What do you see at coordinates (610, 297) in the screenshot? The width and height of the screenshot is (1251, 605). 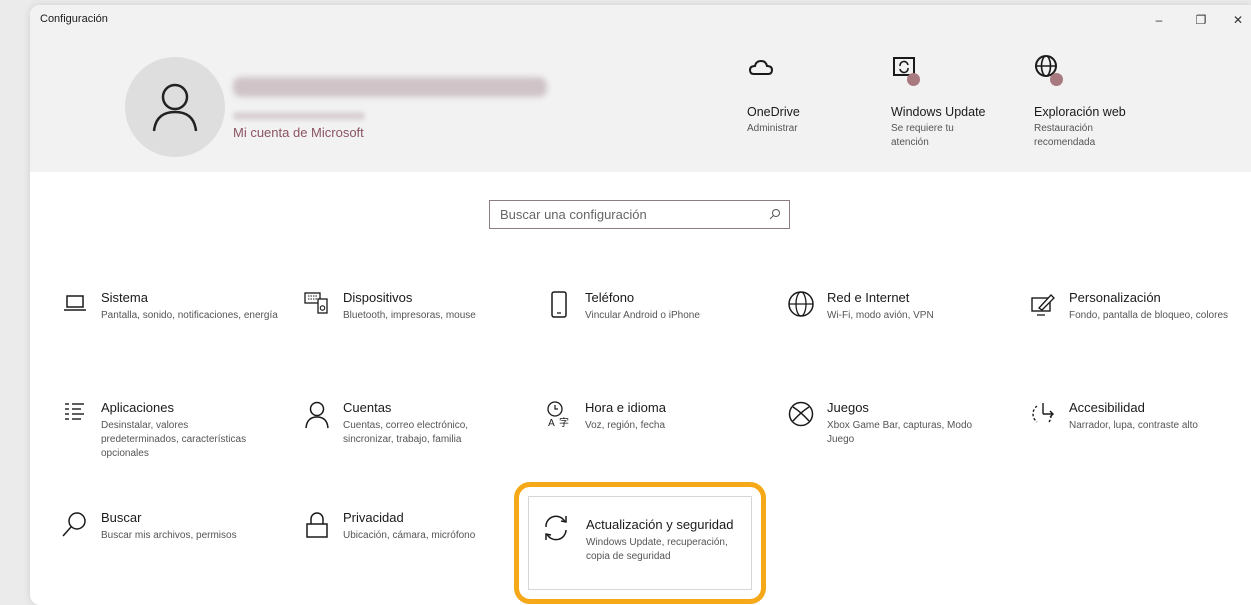 I see `tile-title: Teléfono` at bounding box center [610, 297].